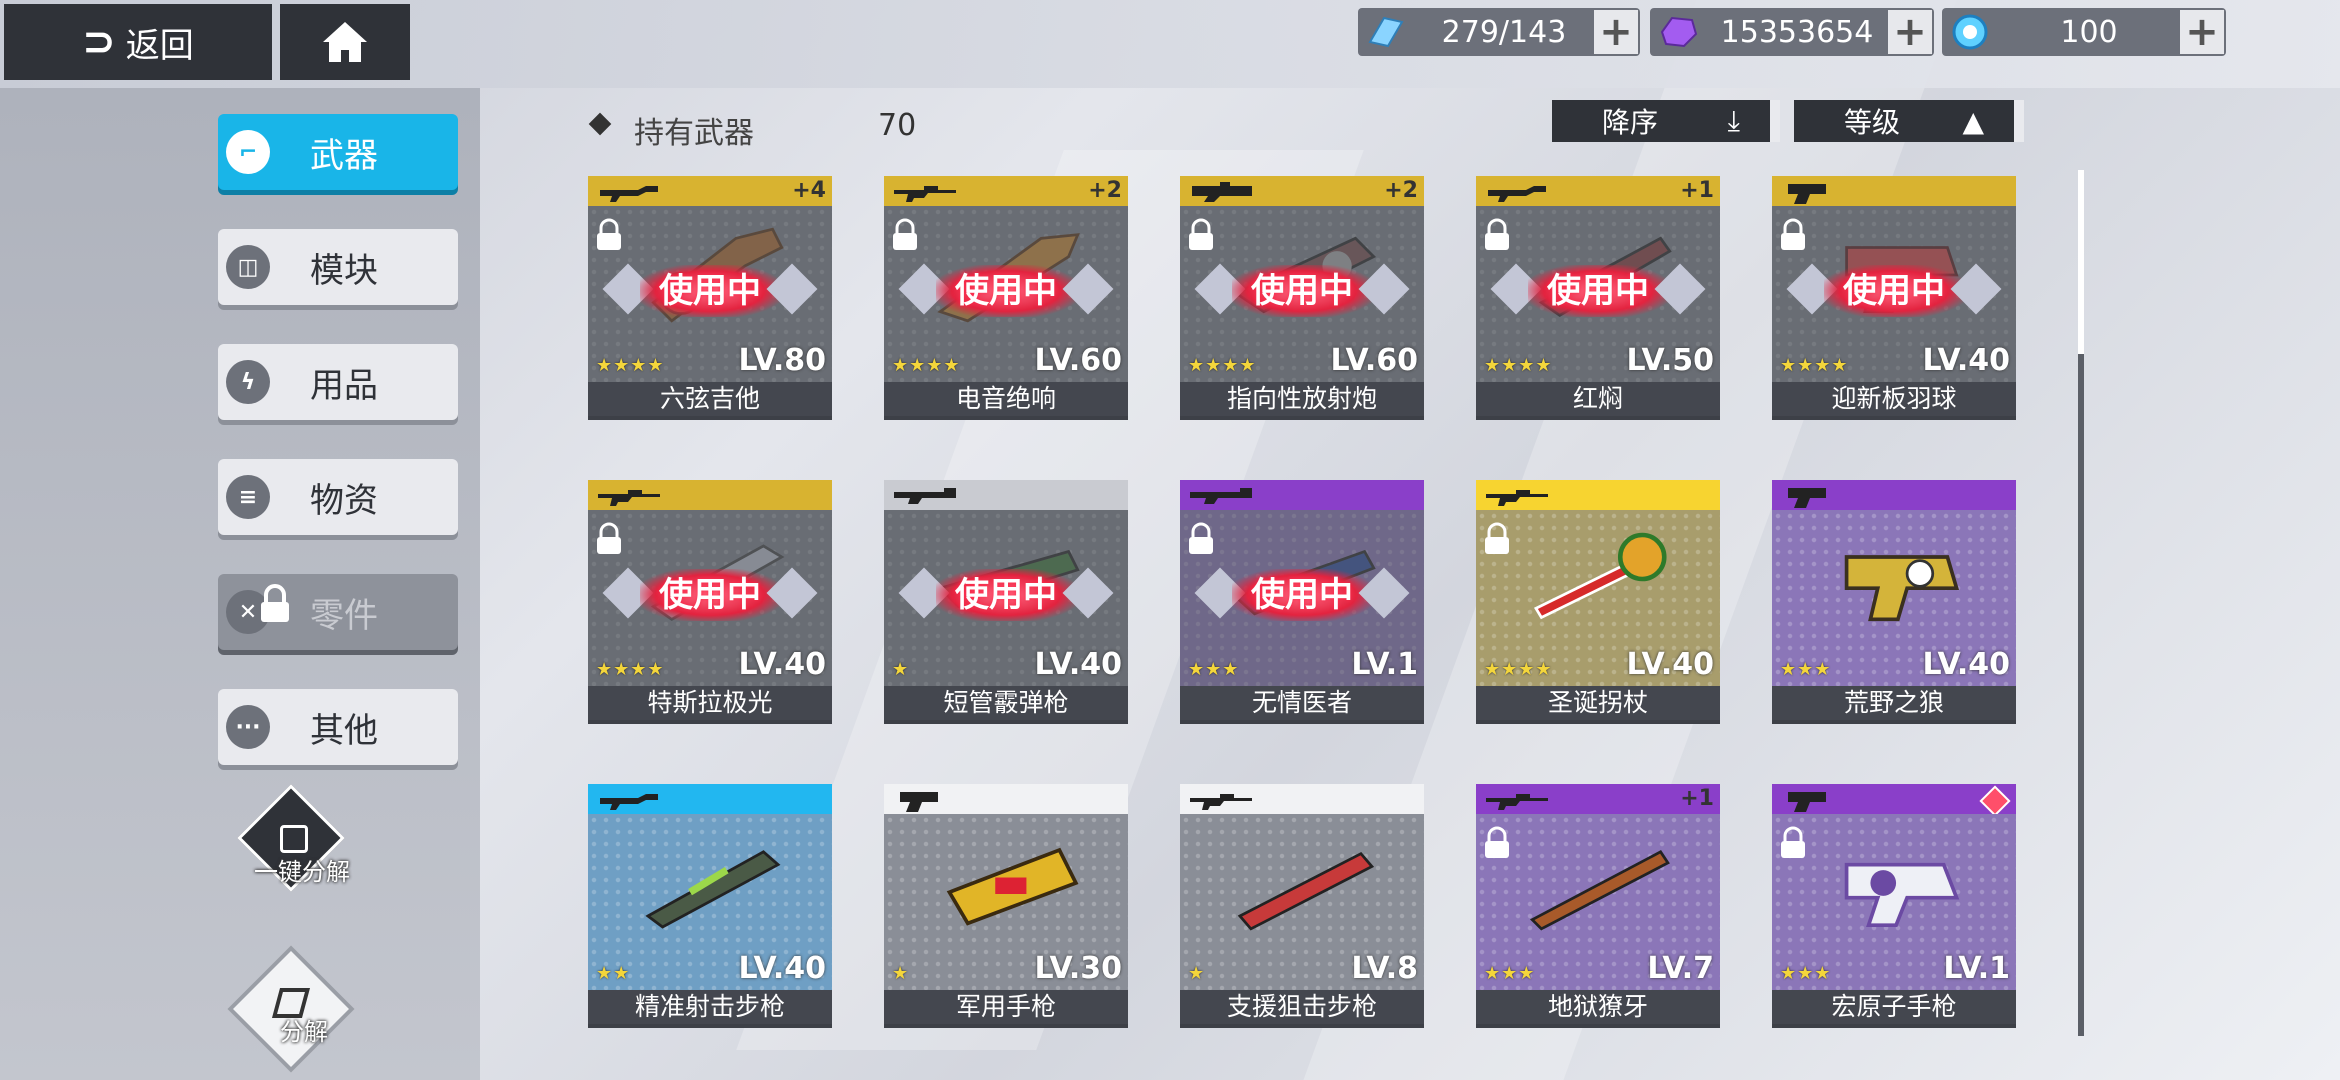  I want to click on sidebar-item-supplies: ϟ 用品, so click(338, 382).